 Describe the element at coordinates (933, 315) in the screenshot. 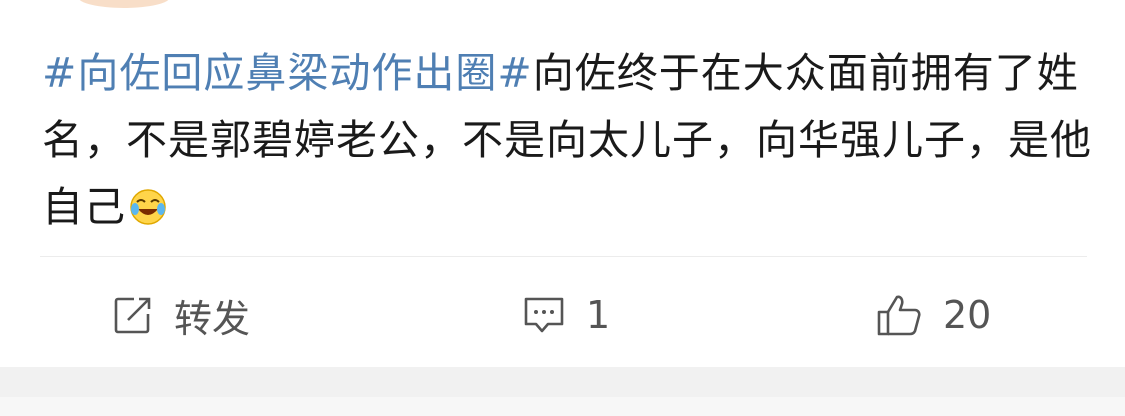

I see `like-button: 20` at that location.